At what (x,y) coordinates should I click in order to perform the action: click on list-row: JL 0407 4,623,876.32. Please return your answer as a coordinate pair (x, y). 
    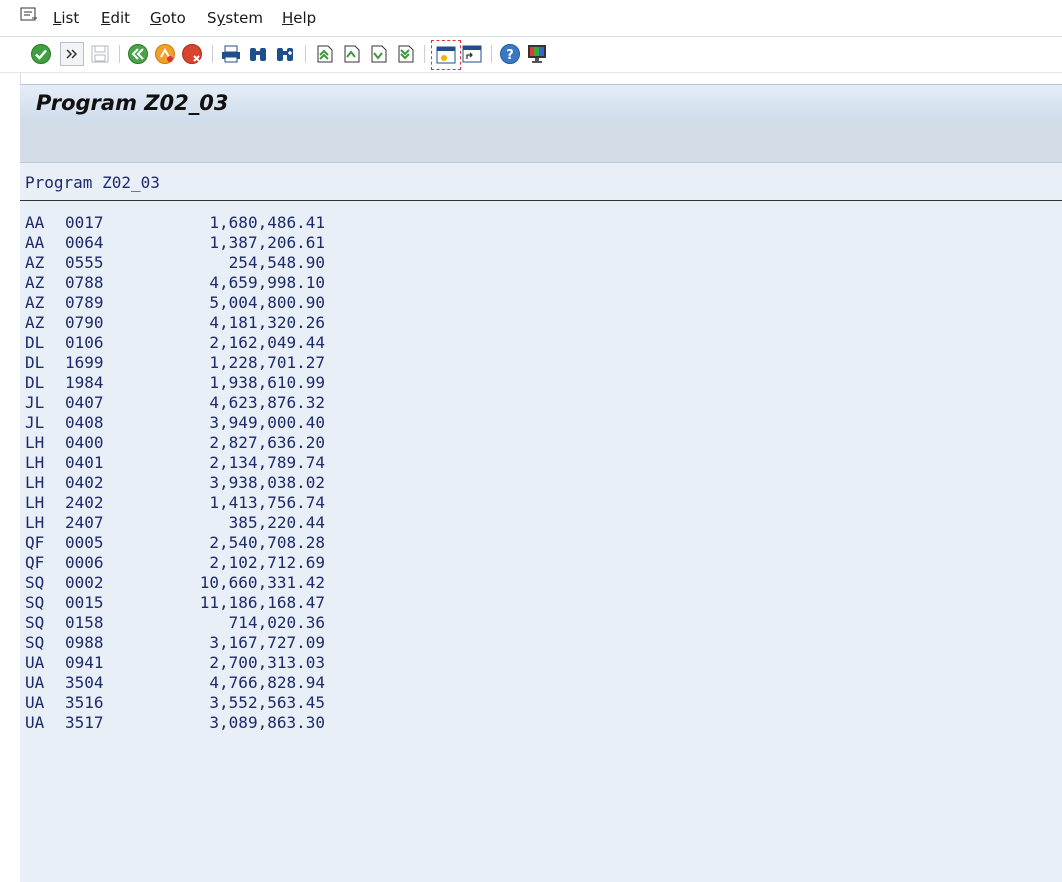
    Looking at the image, I should click on (175, 403).